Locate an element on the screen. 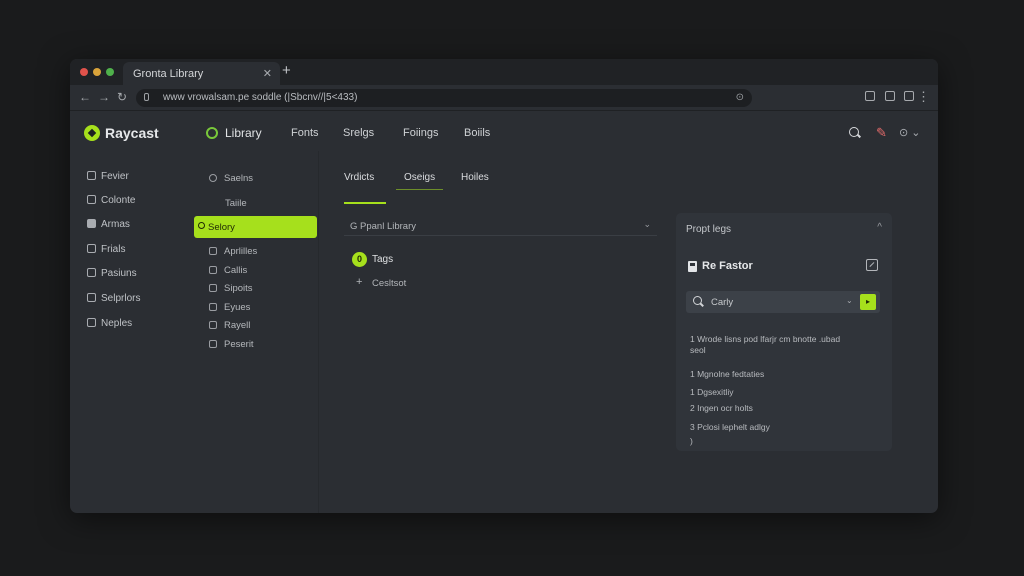  user-menu-icon: ⊙ ⌄ is located at coordinates (910, 132).